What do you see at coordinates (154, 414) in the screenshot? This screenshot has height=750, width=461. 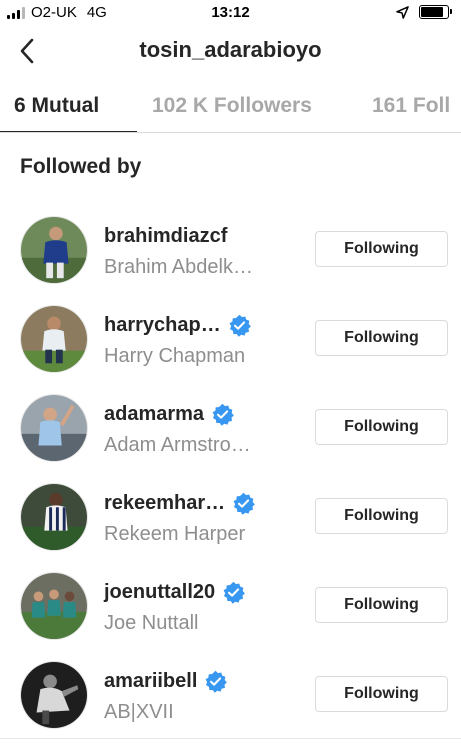 I see `username: adamarma` at bounding box center [154, 414].